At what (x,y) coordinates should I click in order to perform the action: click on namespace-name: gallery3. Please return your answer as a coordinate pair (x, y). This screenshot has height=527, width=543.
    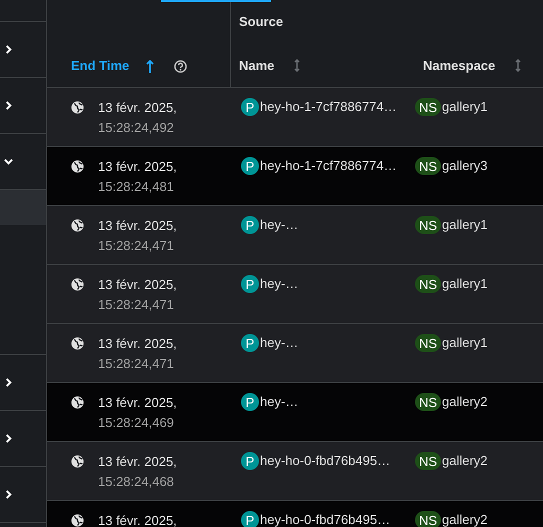
    Looking at the image, I should click on (465, 166).